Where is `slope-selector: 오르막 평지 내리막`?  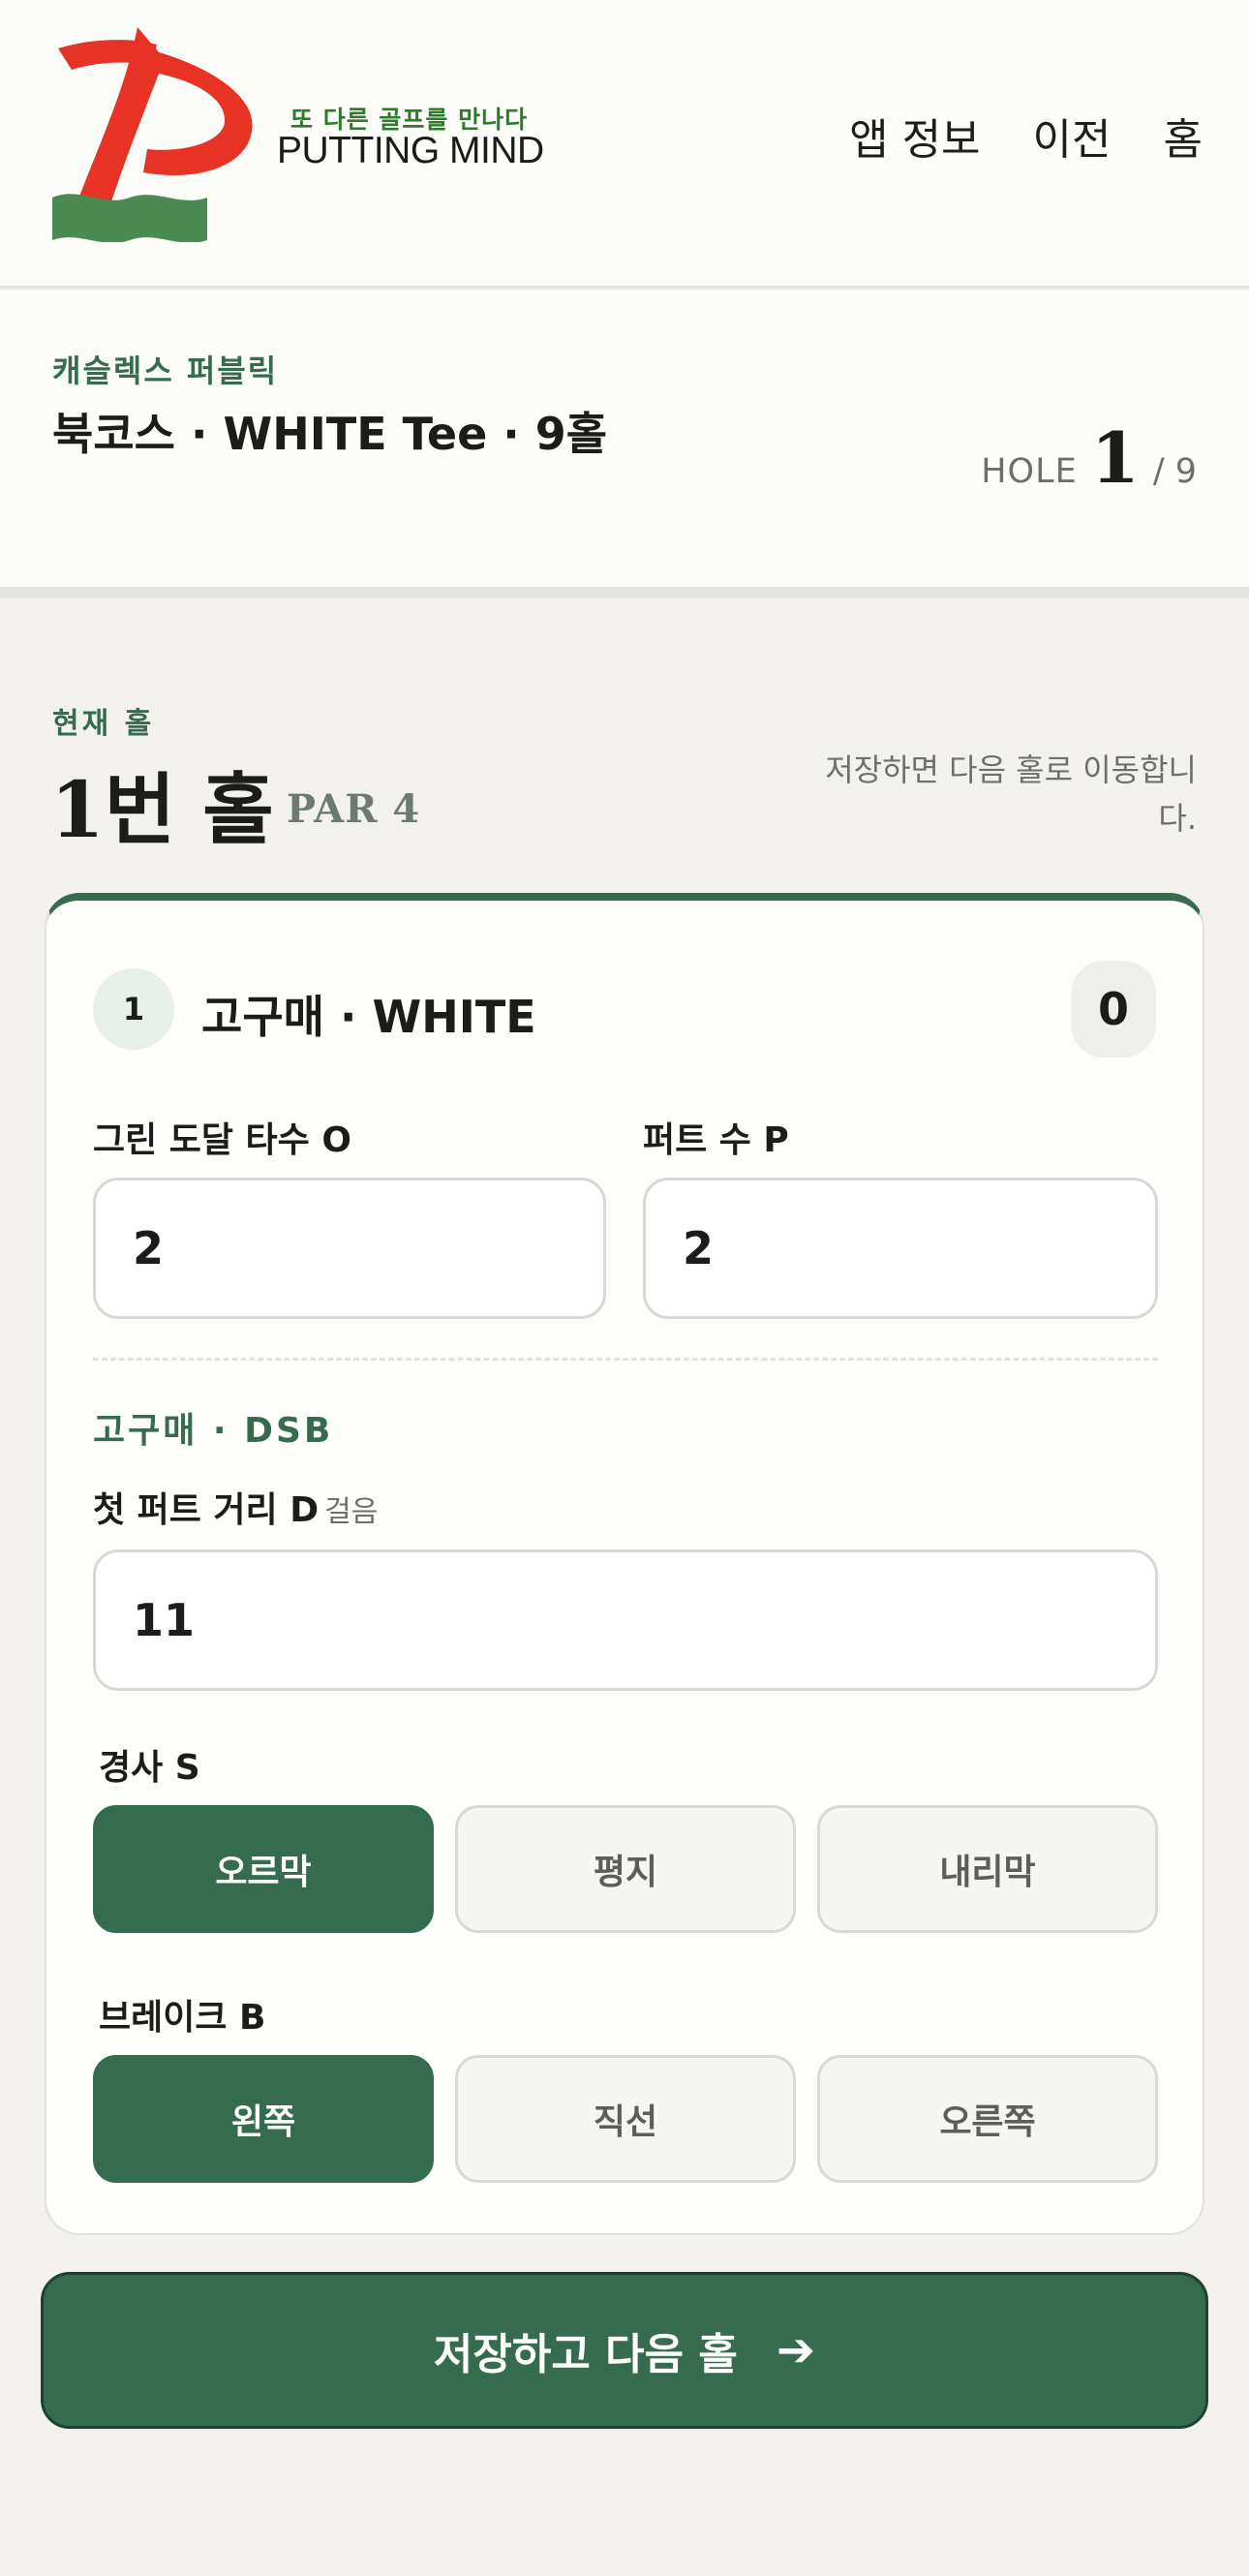 slope-selector: 오르막 평지 내리막 is located at coordinates (625, 1869).